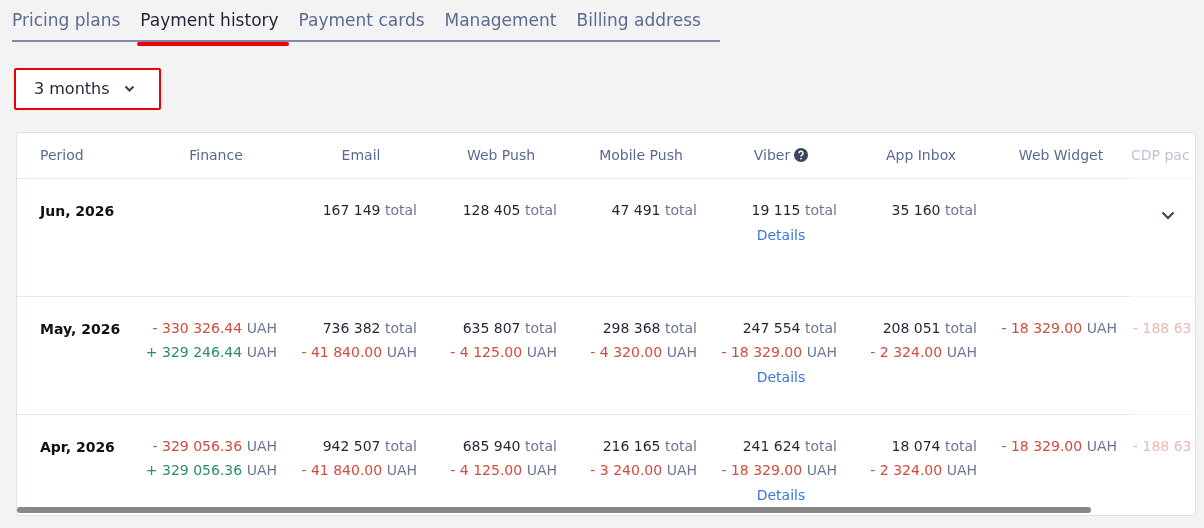 The image size is (1204, 528). I want to click on tab: Payment cards, so click(361, 20).